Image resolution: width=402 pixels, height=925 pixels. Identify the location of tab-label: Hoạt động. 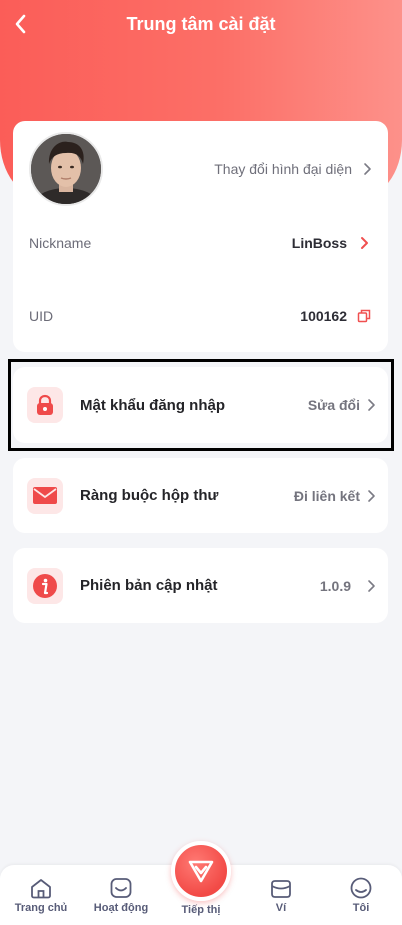
(121, 908).